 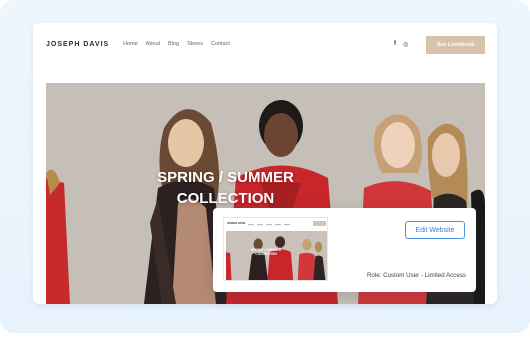 I want to click on menu-item-stores: Stores, so click(x=195, y=44).